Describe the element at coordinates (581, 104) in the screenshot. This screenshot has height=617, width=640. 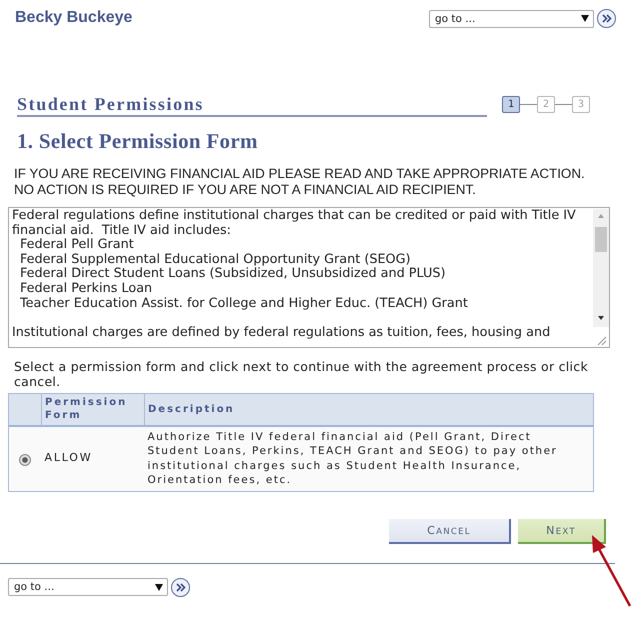
I see `step-indicator: 3` at that location.